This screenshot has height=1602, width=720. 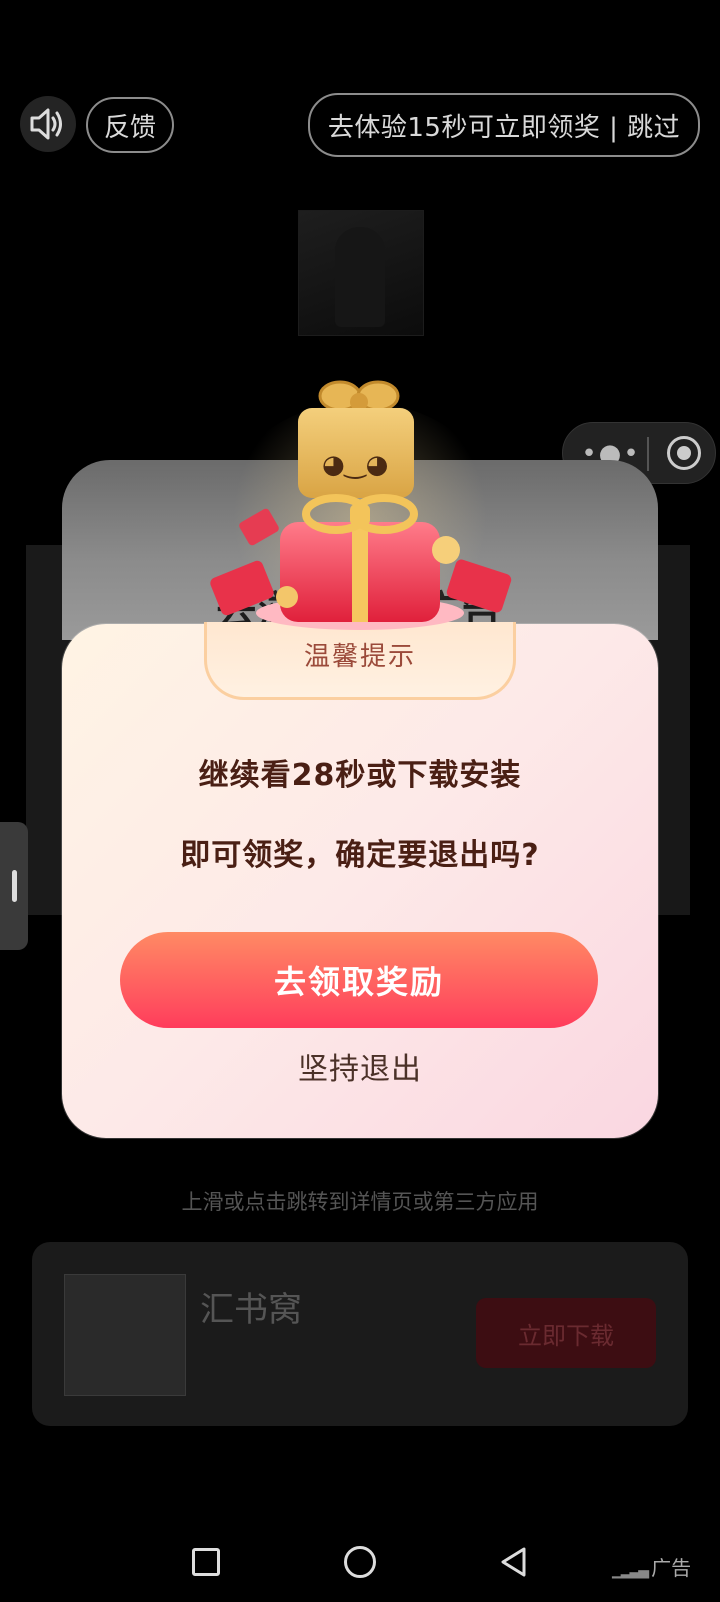 I want to click on app-name: 汇书窝, so click(x=251, y=1310).